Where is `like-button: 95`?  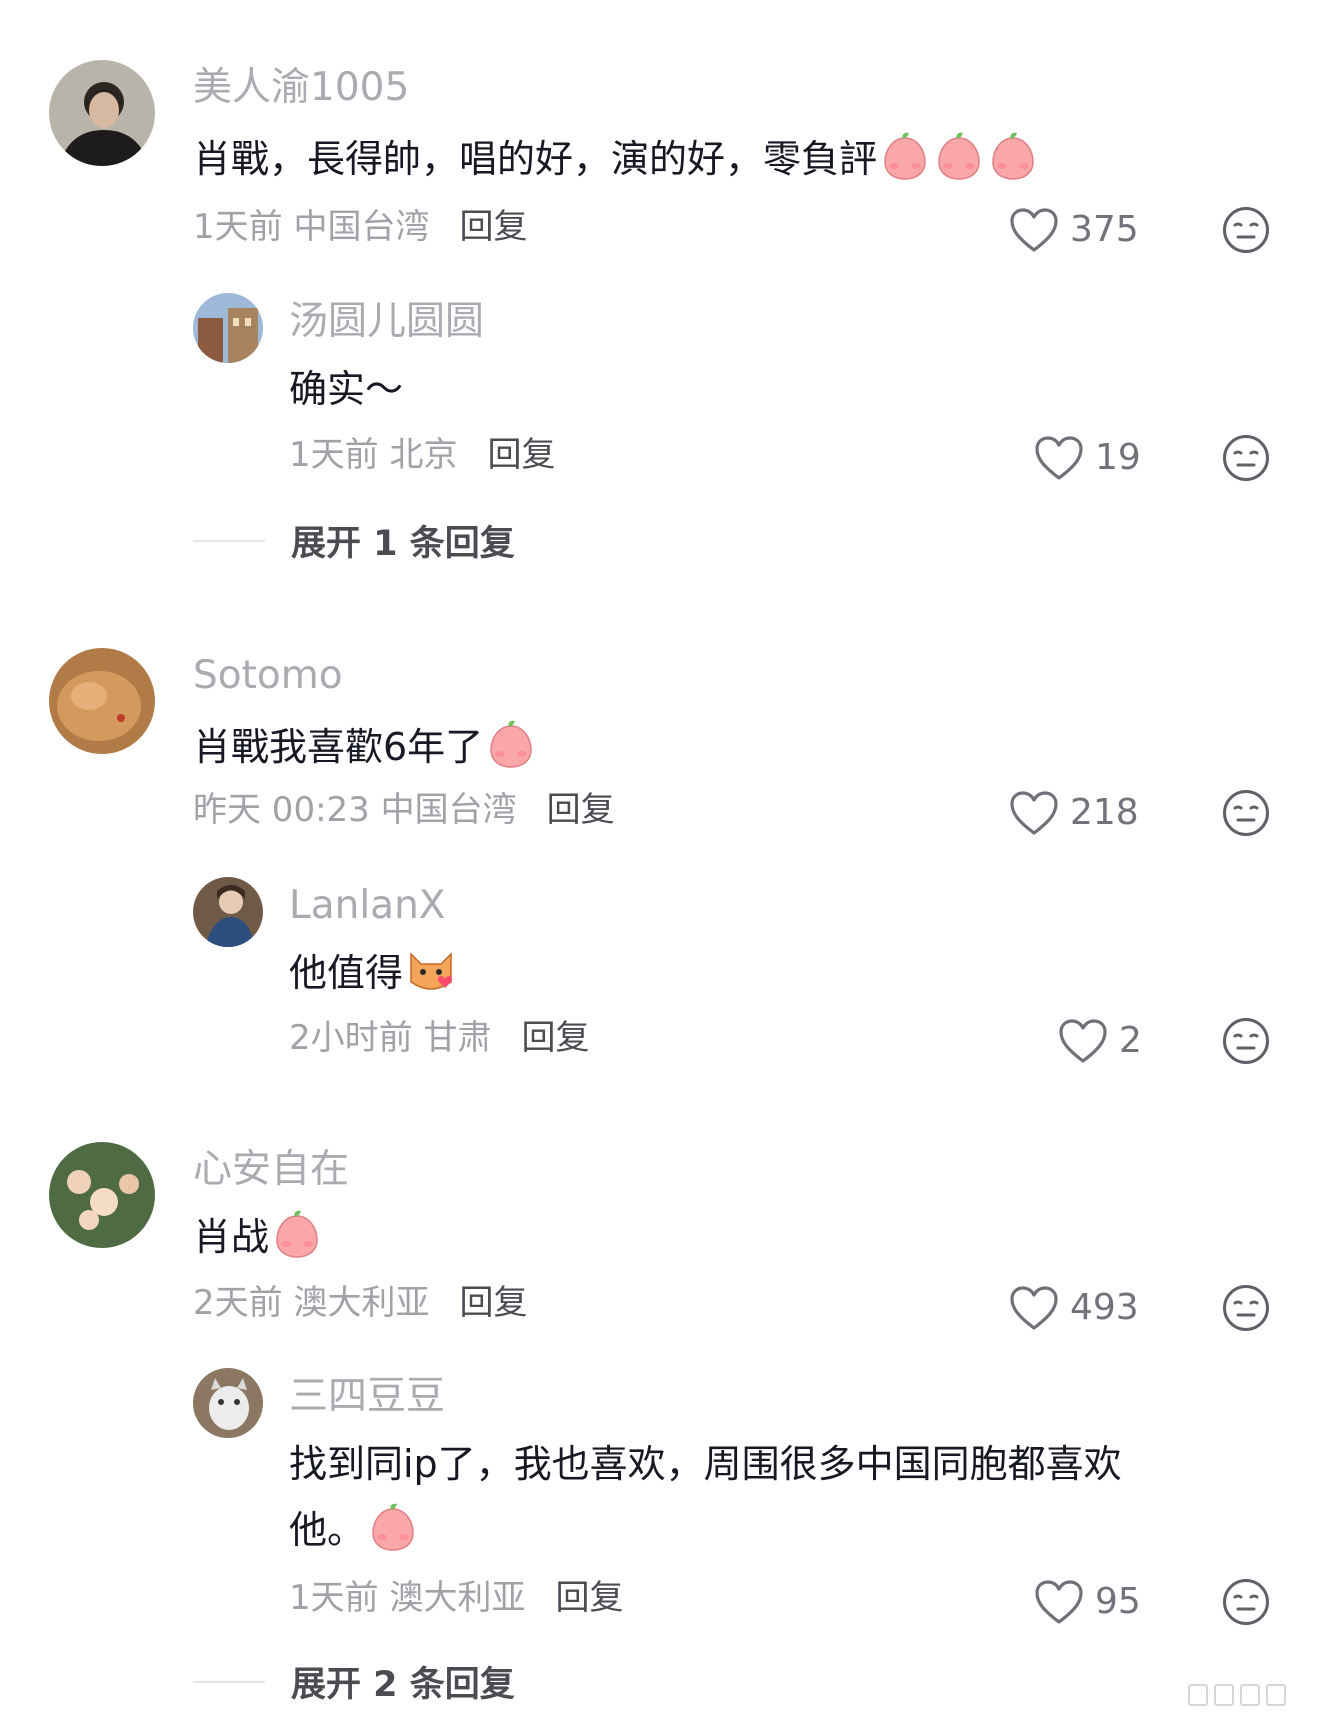
like-button: 95 is located at coordinates (1087, 1602).